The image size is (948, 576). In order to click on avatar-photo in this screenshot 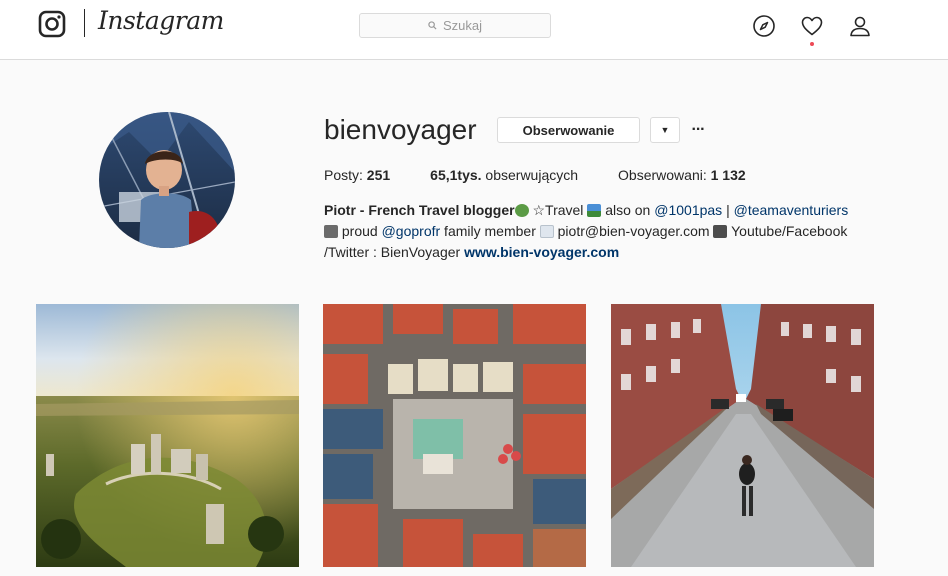, I will do `click(167, 180)`.